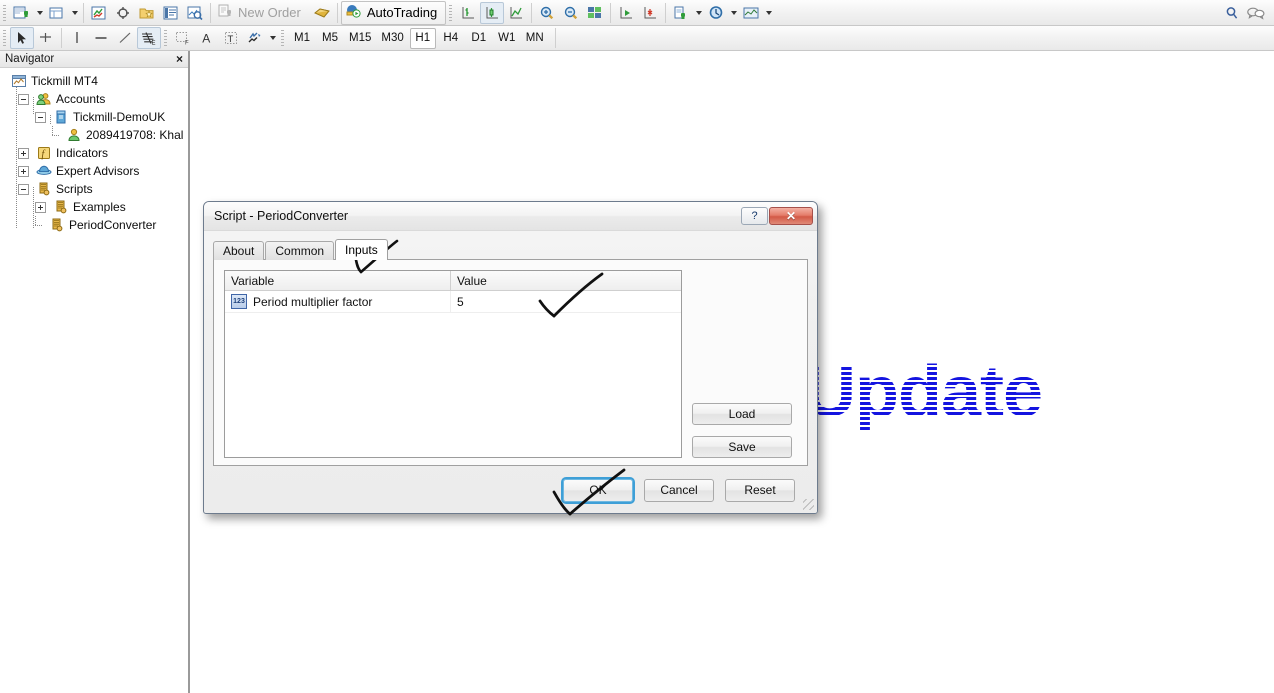  I want to click on accounts-icon, so click(44, 99).